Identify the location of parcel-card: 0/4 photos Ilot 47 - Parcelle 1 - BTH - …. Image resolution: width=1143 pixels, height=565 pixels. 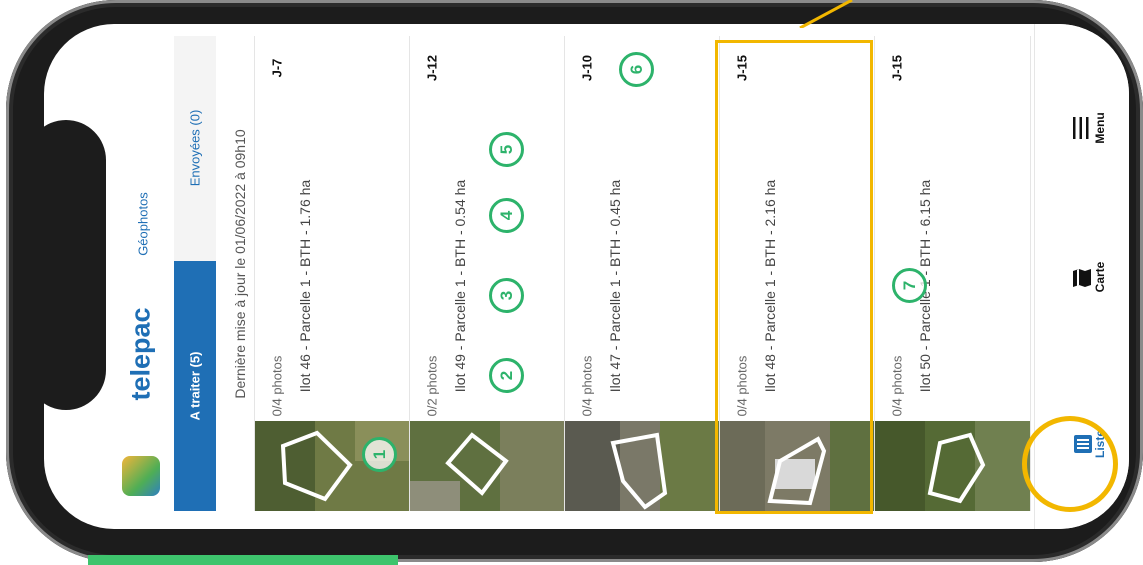
(642, 273).